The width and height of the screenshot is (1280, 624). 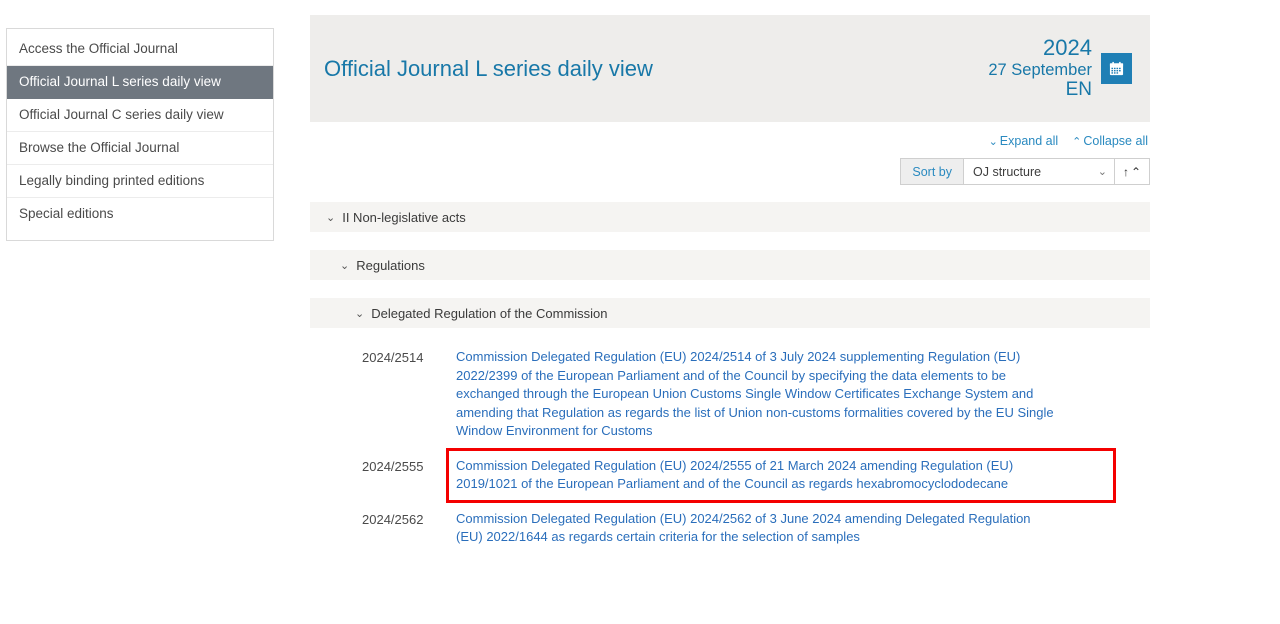 I want to click on header-year: 2024, so click(x=1067, y=48).